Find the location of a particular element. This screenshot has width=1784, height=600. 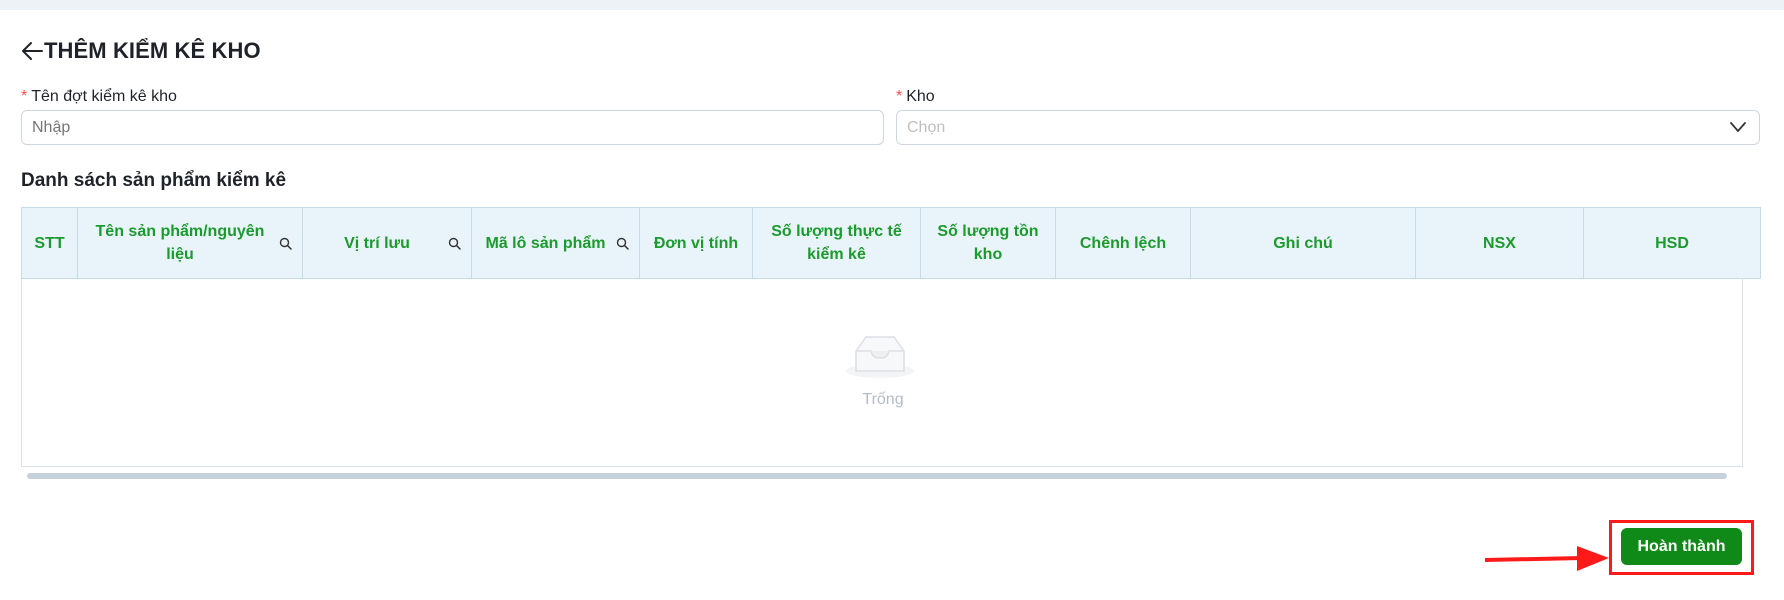

col-header-label: Vị trí lưu is located at coordinates (377, 243).